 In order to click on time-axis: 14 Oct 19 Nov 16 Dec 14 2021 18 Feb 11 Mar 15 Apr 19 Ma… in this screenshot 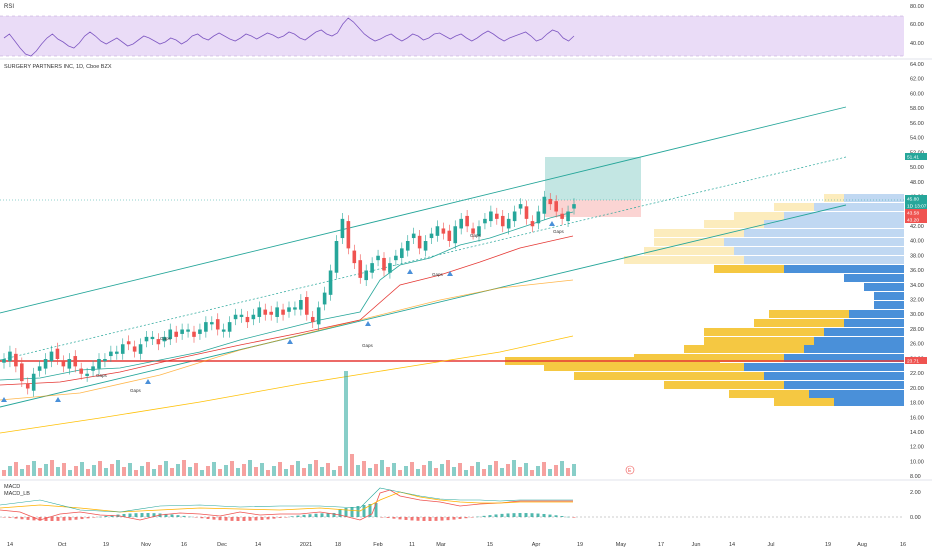, I will do `click(456, 545)`.